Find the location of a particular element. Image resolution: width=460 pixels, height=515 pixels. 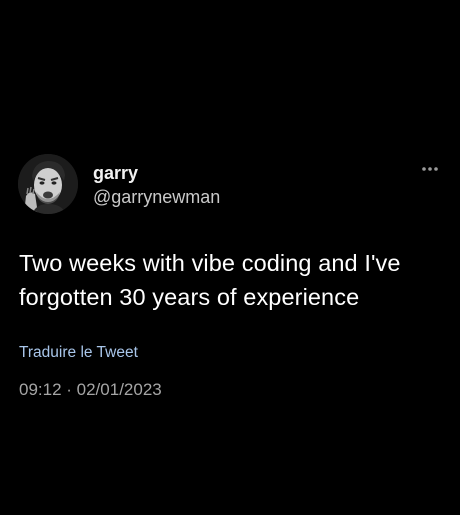

more-options-button is located at coordinates (430, 169).